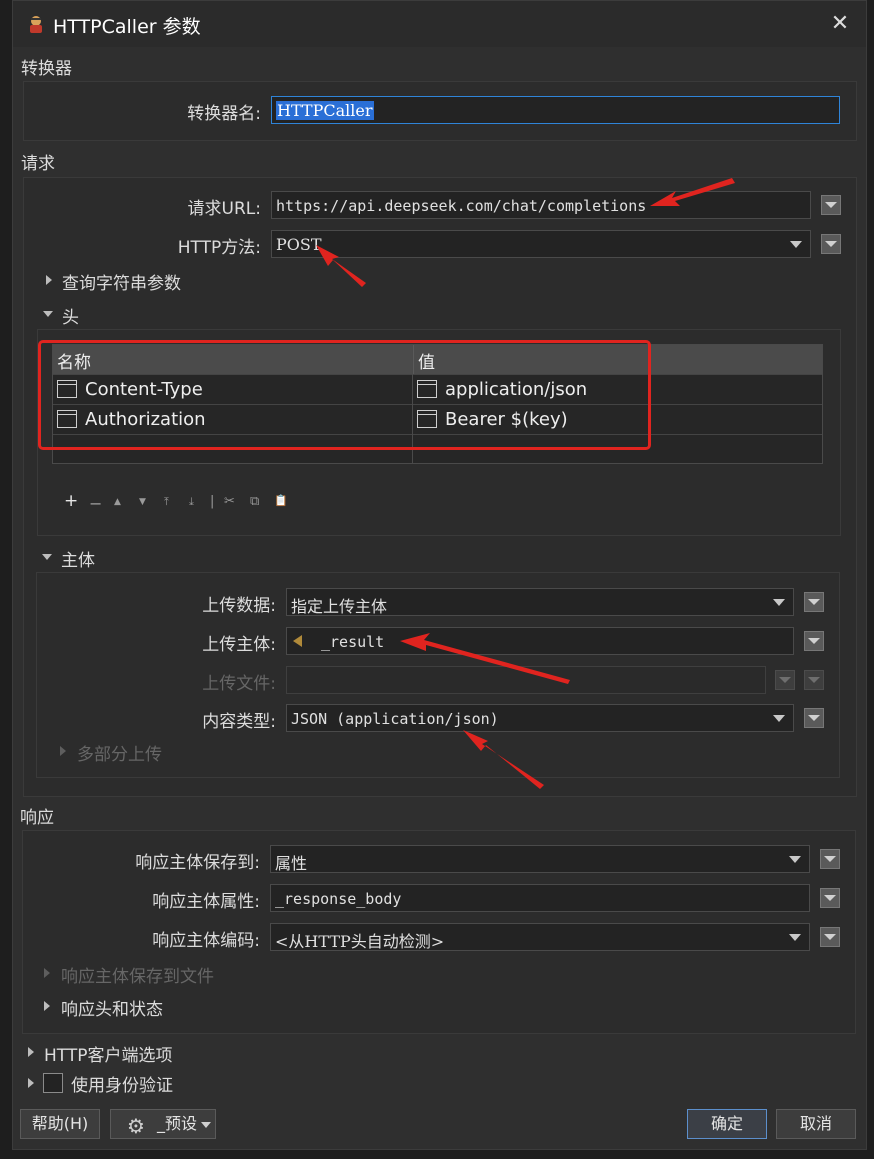 The height and width of the screenshot is (1159, 874). What do you see at coordinates (119, 755) in the screenshot?
I see `multipart-expander: 多部分上传` at bounding box center [119, 755].